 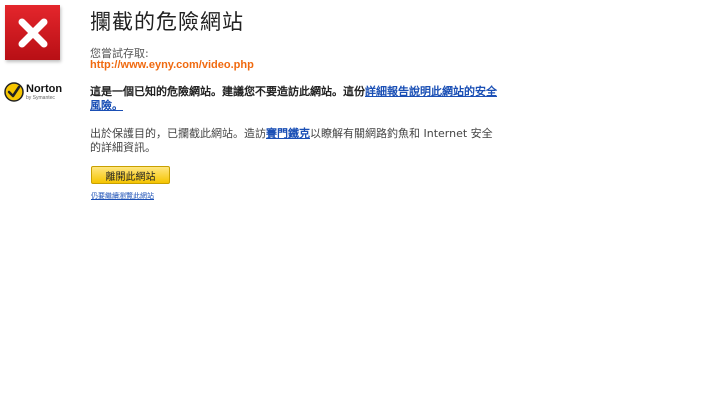 What do you see at coordinates (227, 91) in the screenshot?
I see `danger-text: 這是一個已知的危險網站。建議您不要造訪此網站。這份` at bounding box center [227, 91].